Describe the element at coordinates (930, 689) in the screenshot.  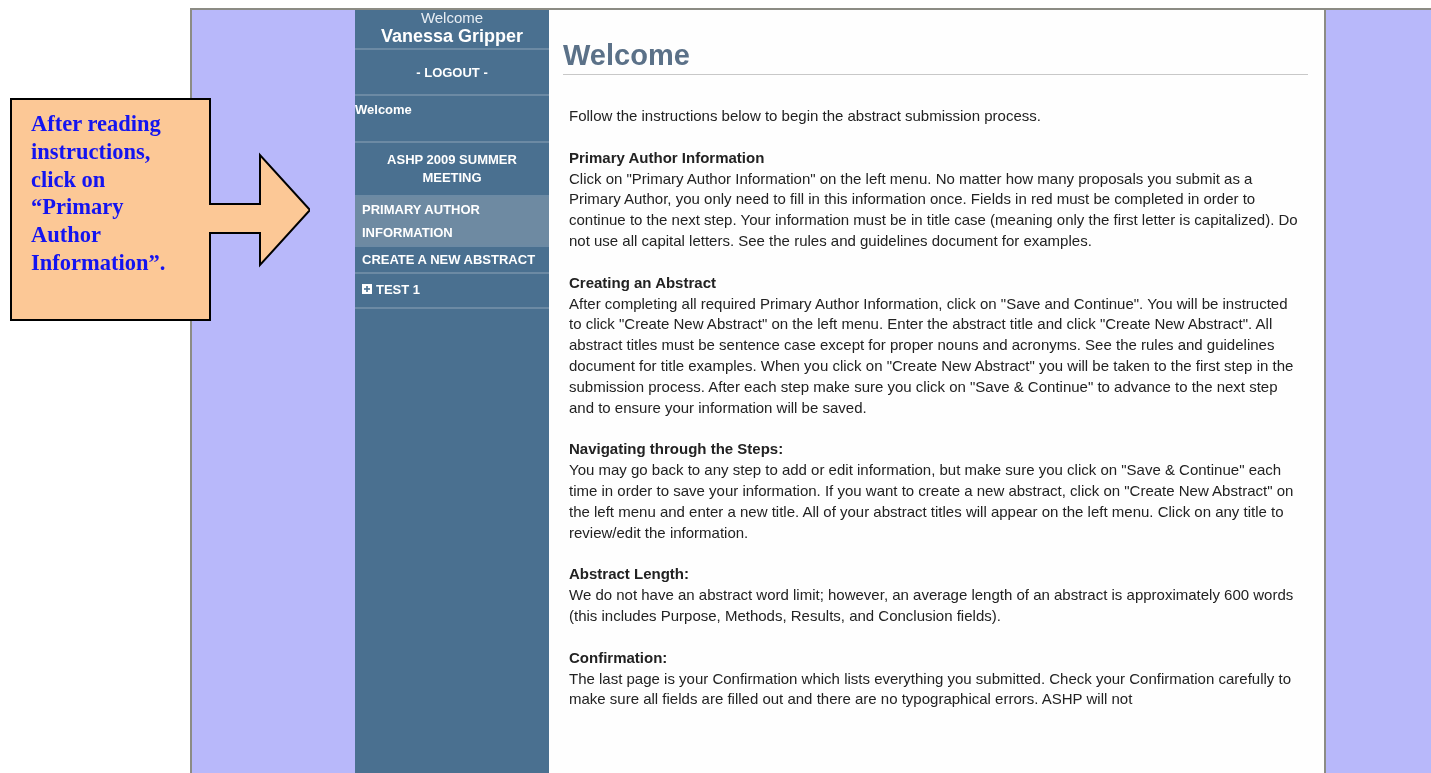
I see `section-text: The last page is your Confirmation which lists everything you submitted. Check your Confirmation carefully to make sure all fields are filled out and there are no typographical errors. ASHP will not` at that location.